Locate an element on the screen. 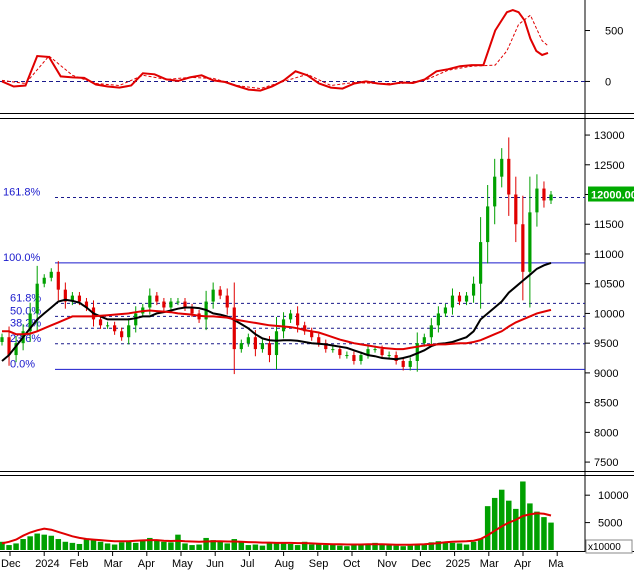 This screenshot has height=570, width=634. volume-tick-label: 10000 is located at coordinates (613, 496).